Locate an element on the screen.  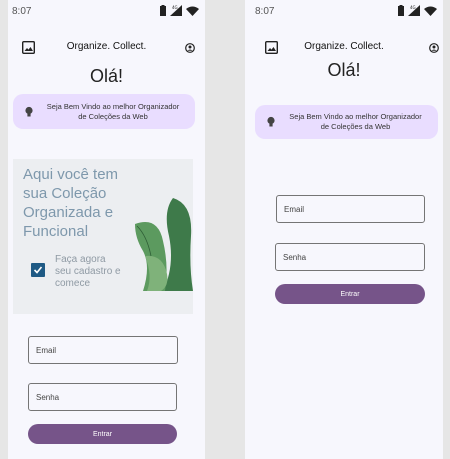
promo-title-line: sua Coleção is located at coordinates (65, 193).